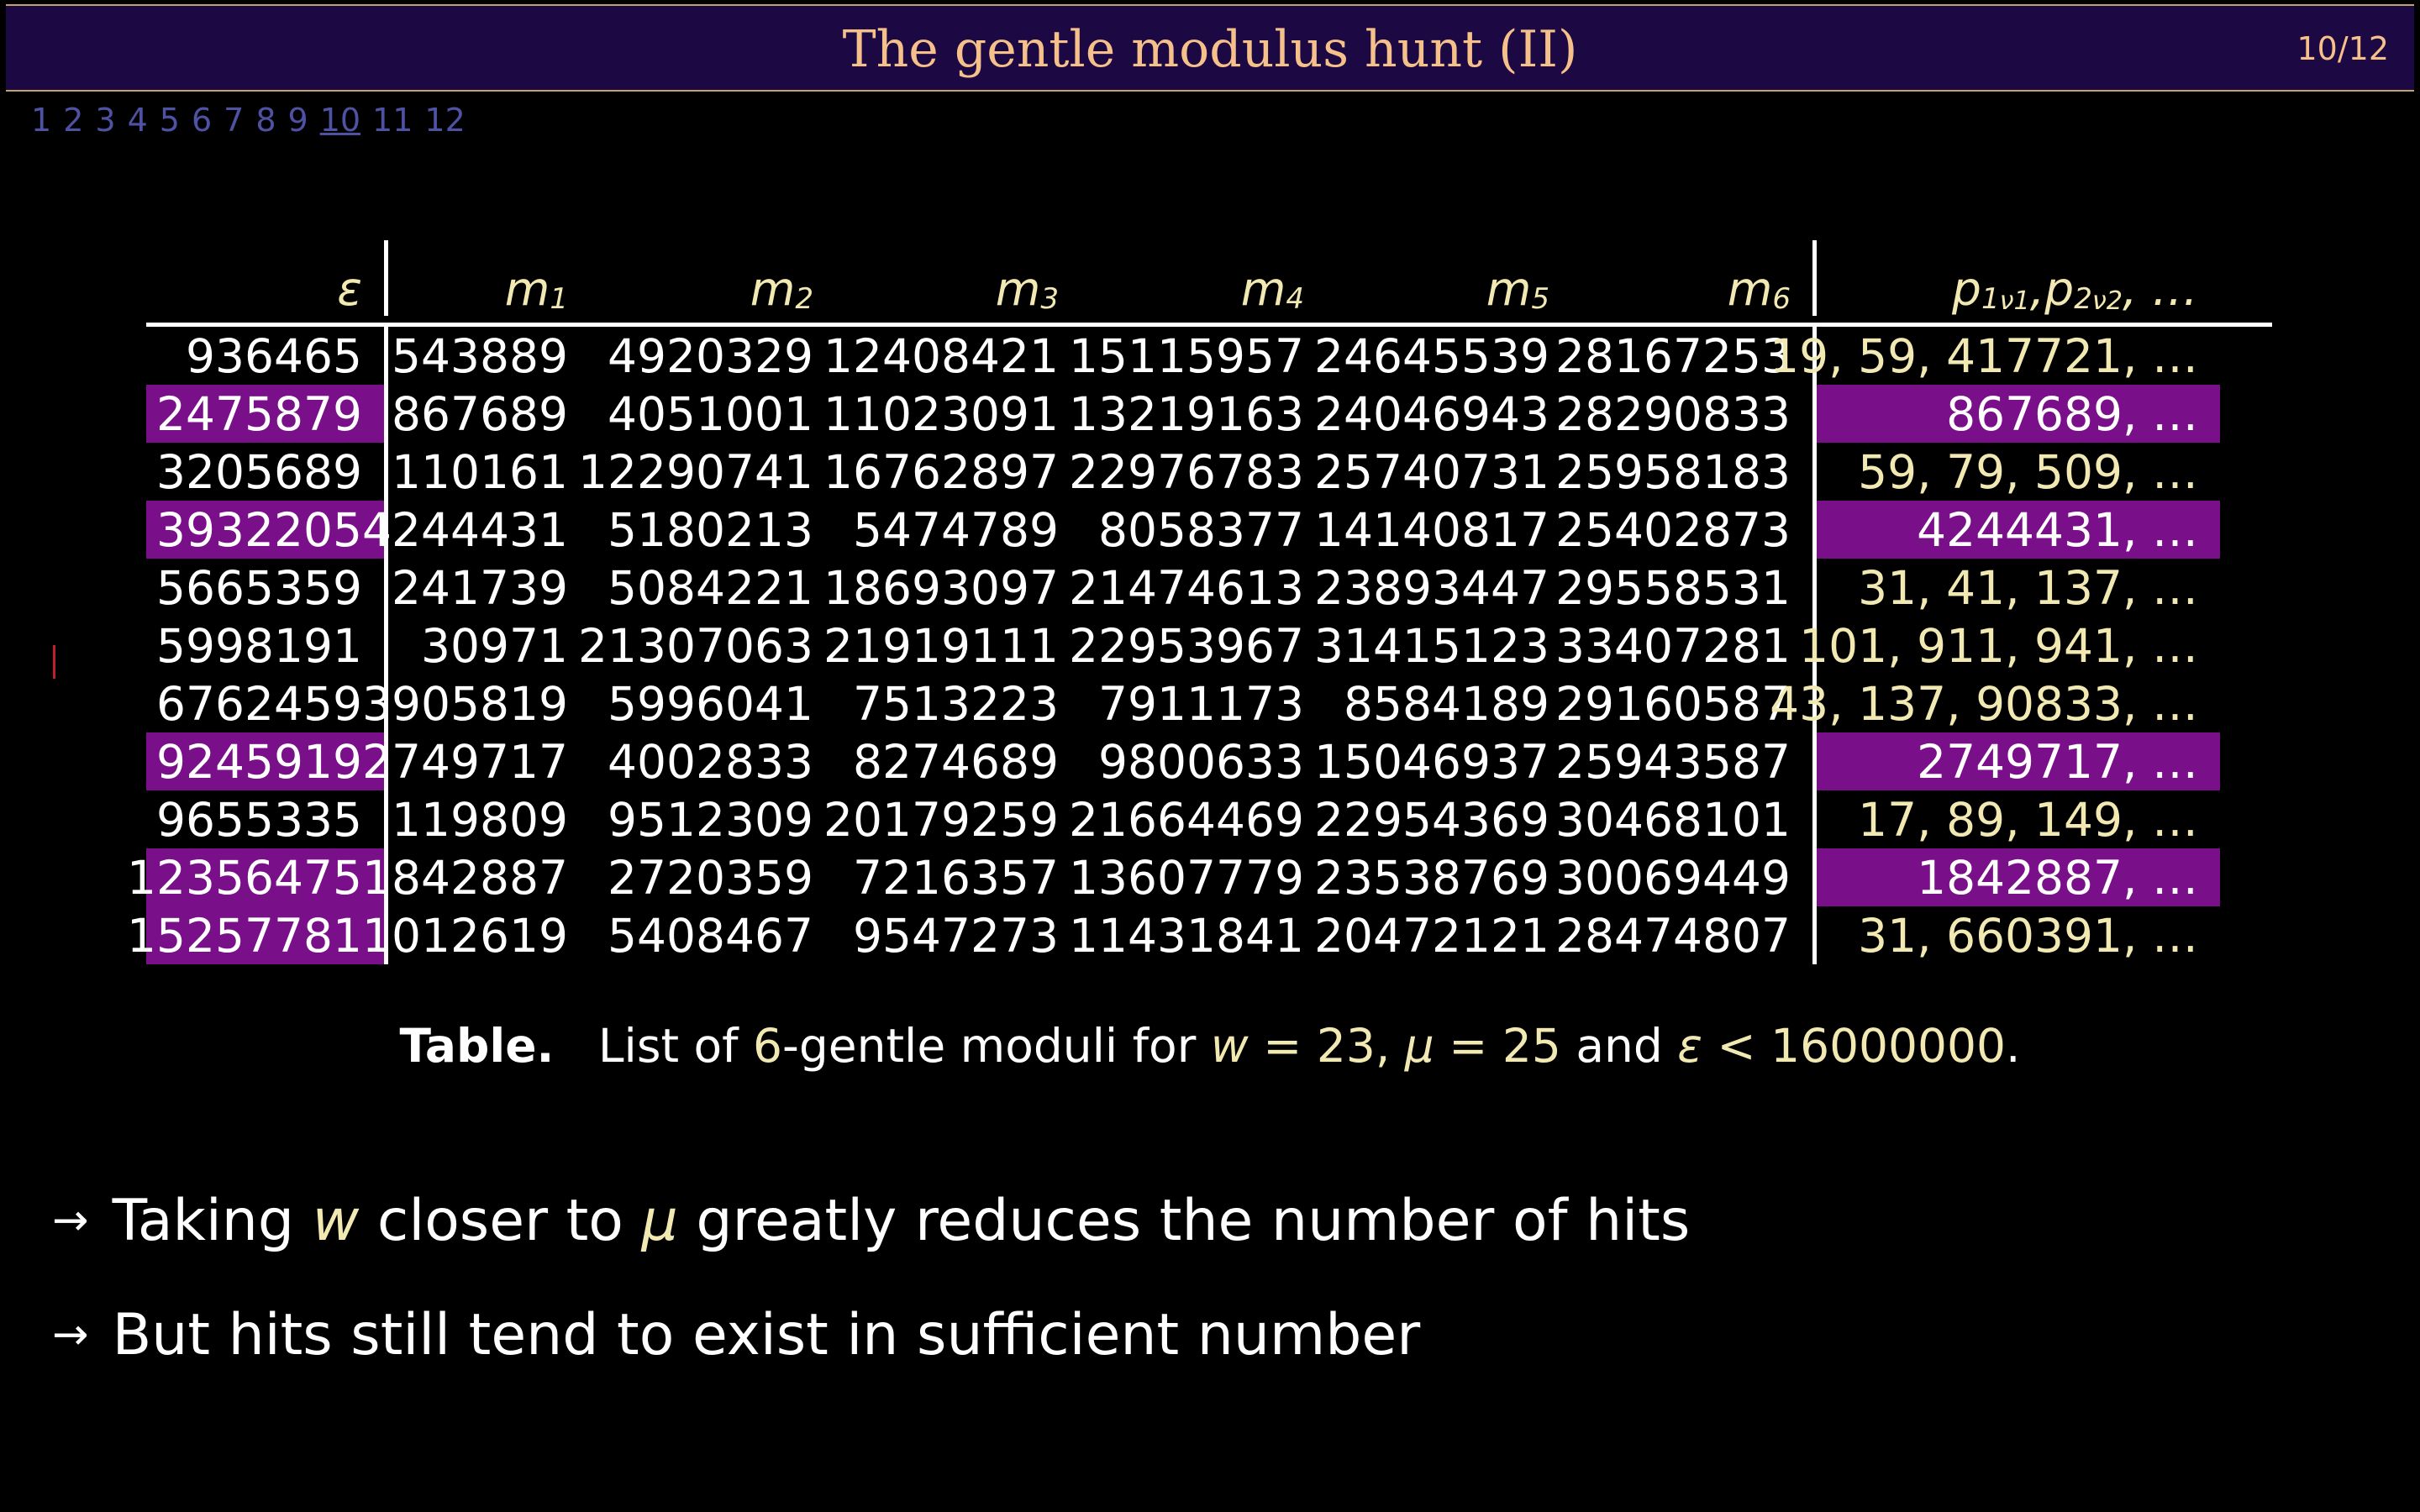 The width and height of the screenshot is (2420, 1512). I want to click on header-m3: m3, so click(1027, 289).